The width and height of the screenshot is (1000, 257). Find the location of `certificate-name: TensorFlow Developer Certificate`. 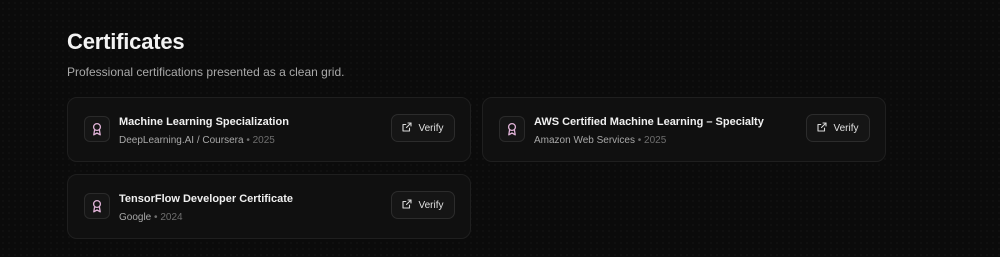

certificate-name: TensorFlow Developer Certificate is located at coordinates (206, 199).